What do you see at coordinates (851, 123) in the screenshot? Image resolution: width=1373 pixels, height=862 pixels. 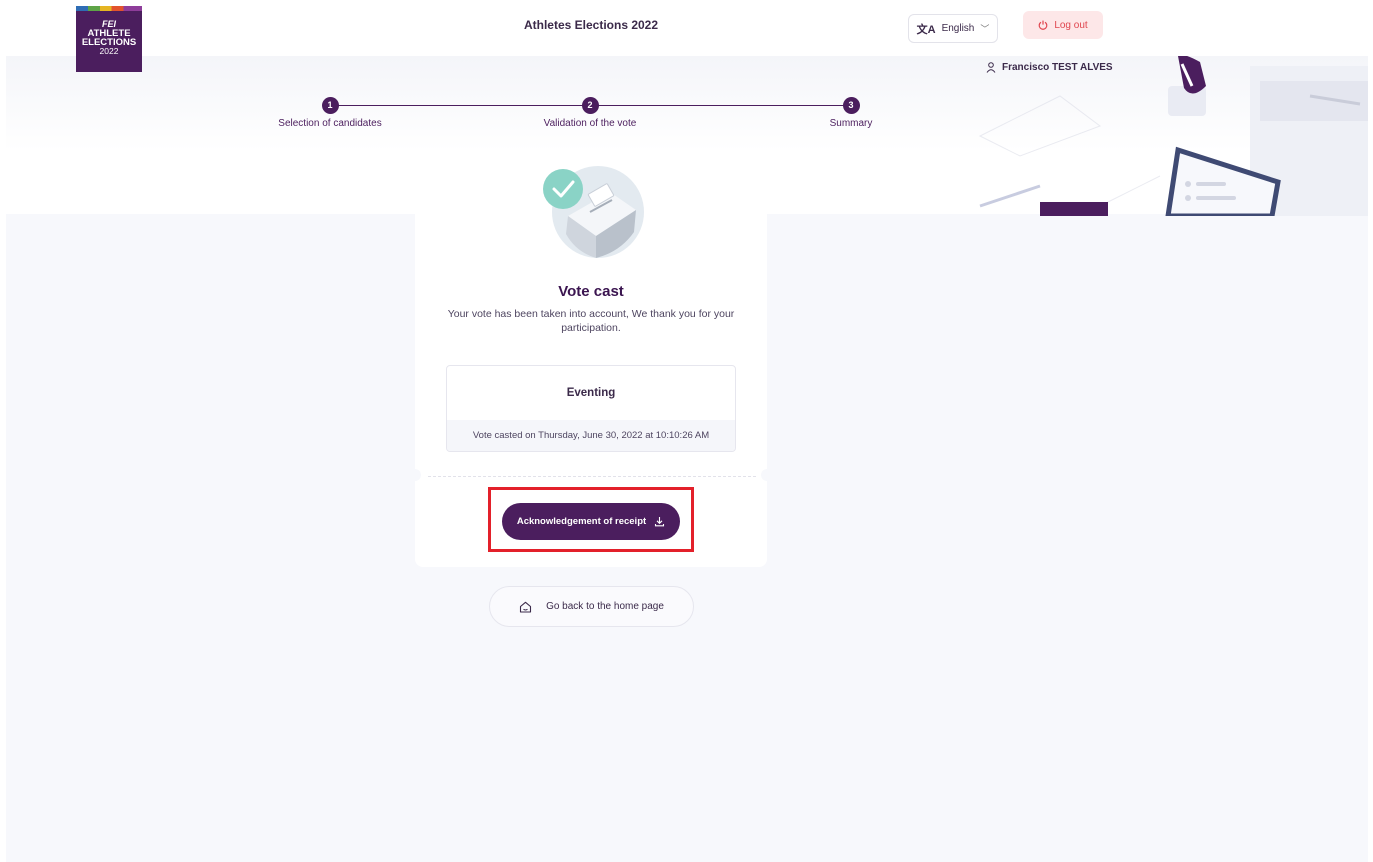 I see `step-label: Summary` at bounding box center [851, 123].